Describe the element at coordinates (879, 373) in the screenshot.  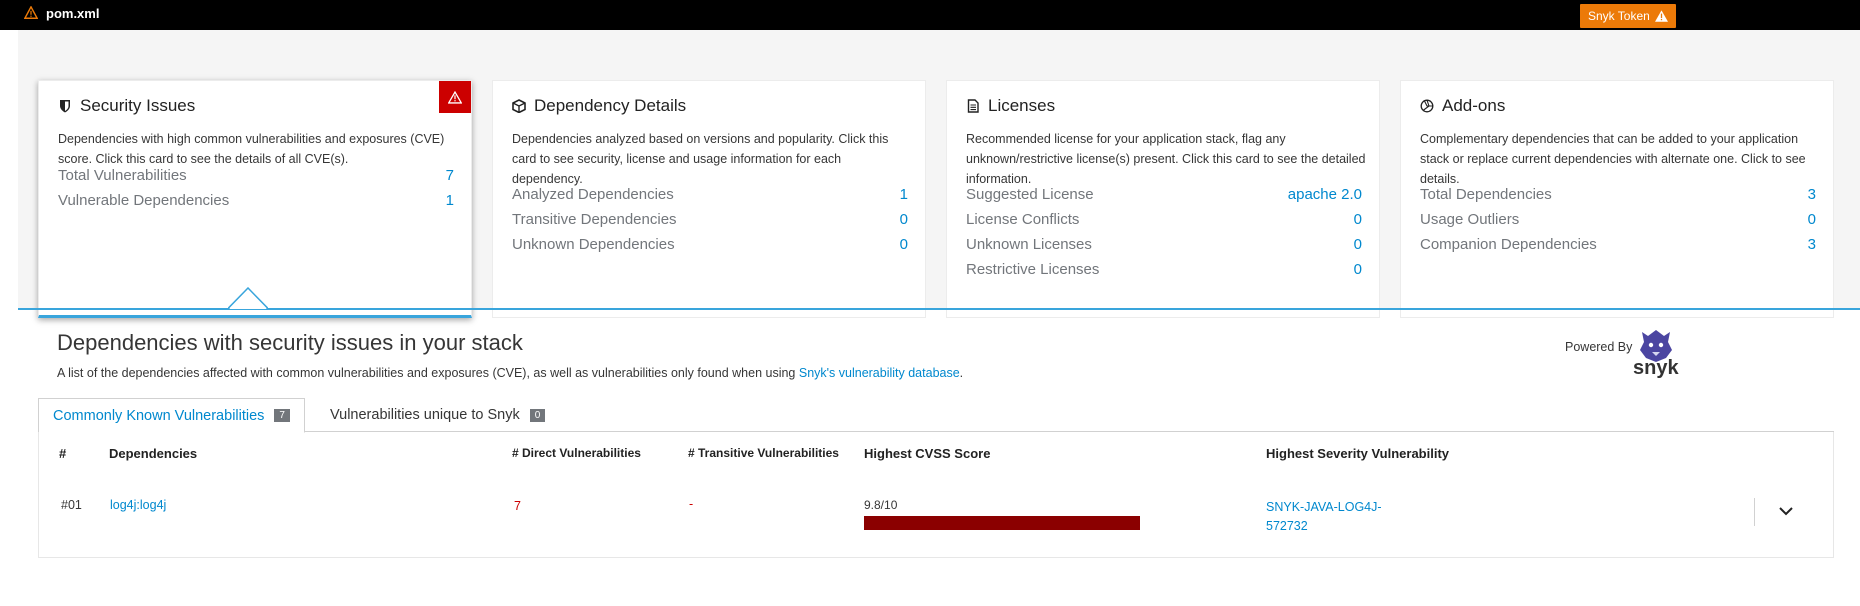
I see `snyk-database-link: Snyk's vulnerability database` at that location.